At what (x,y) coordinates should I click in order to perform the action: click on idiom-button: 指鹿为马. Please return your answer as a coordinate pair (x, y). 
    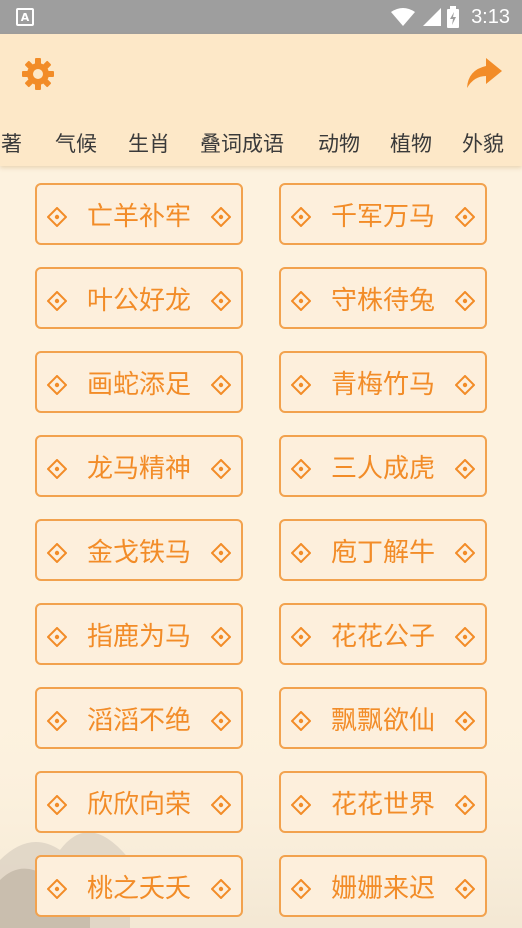
    Looking at the image, I should click on (139, 634).